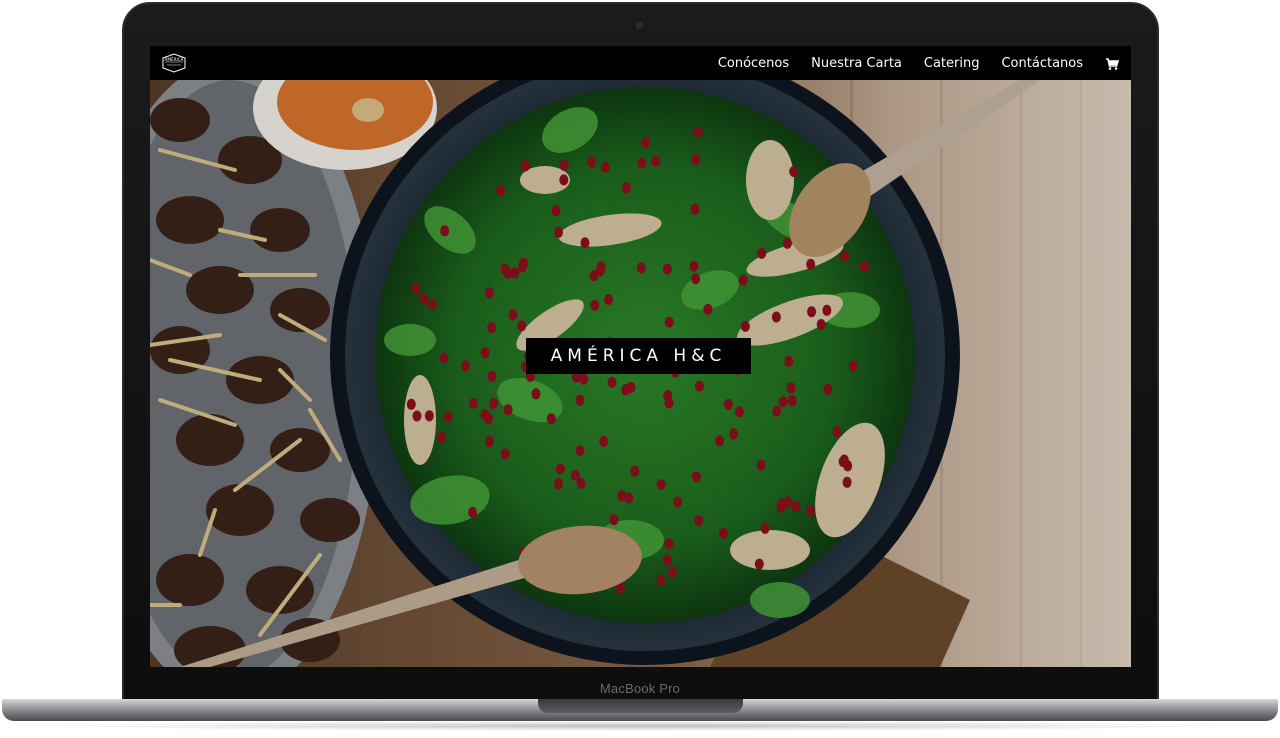 Image resolution: width=1280 pixels, height=738 pixels. Describe the element at coordinates (856, 63) in the screenshot. I see `nav-item-nuestra-carta: Nuestra Carta` at that location.